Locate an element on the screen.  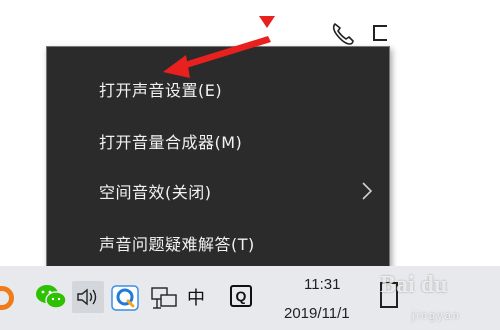
qq-icon is located at coordinates (125, 298).